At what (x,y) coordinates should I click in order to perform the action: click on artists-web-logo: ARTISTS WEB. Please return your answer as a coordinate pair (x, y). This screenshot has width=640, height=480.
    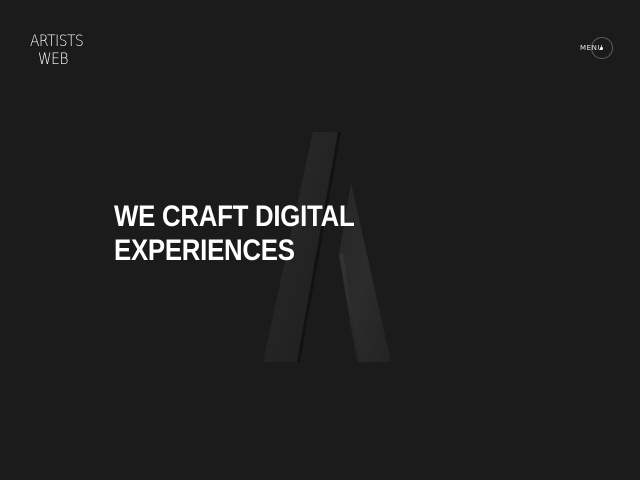
    Looking at the image, I should click on (60, 50).